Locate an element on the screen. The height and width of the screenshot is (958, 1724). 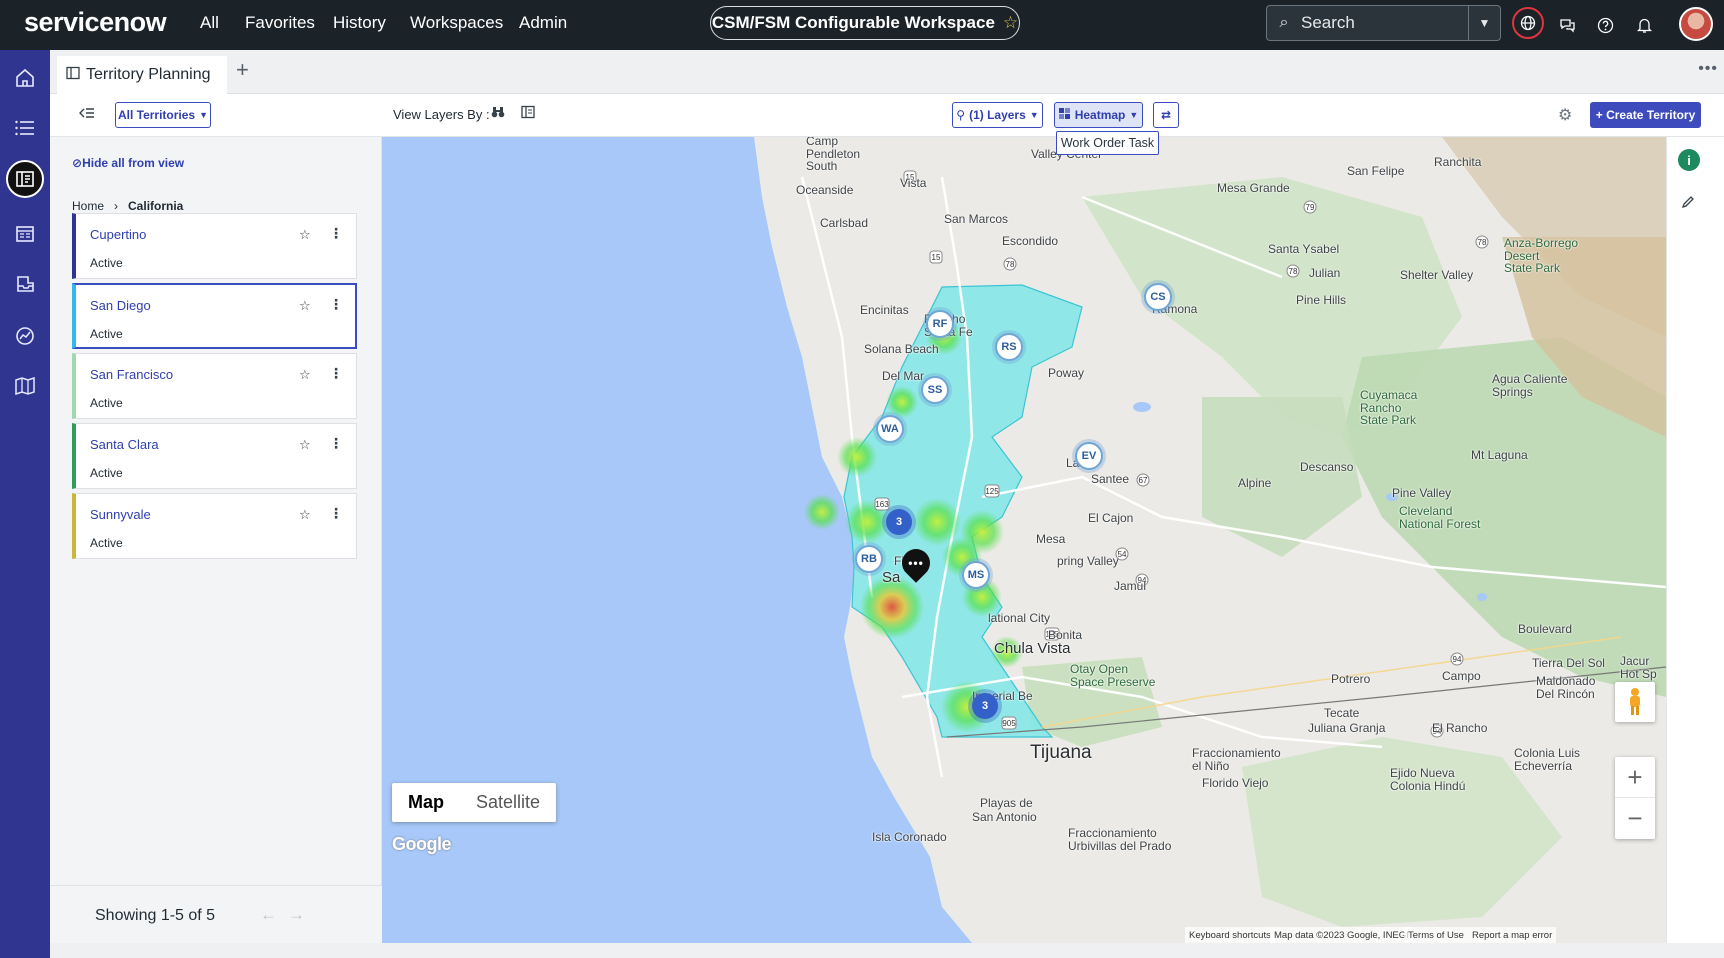
territory-marker-rf: RF is located at coordinates (940, 324).